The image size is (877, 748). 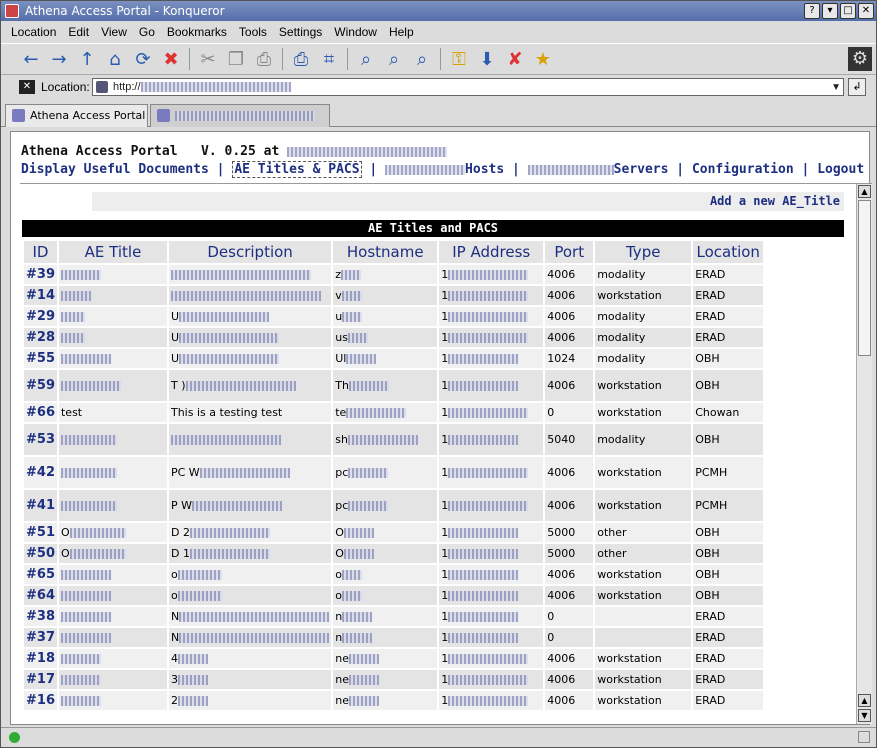 I want to click on print-icon: ⎙, so click(x=301, y=59).